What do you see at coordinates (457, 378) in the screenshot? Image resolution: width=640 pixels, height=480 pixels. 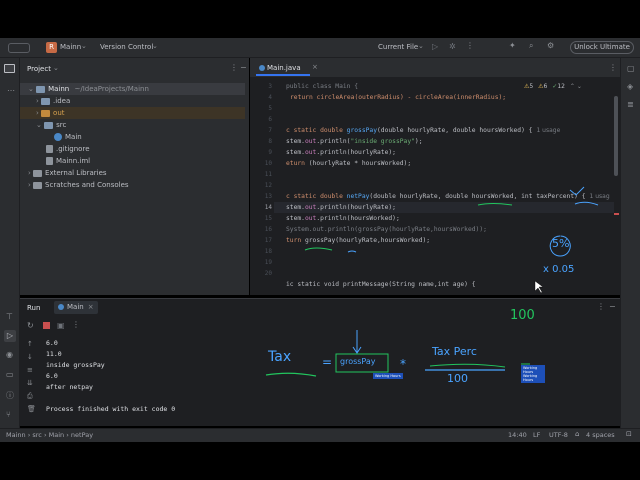 I see `annotation-hundred: 100` at bounding box center [457, 378].